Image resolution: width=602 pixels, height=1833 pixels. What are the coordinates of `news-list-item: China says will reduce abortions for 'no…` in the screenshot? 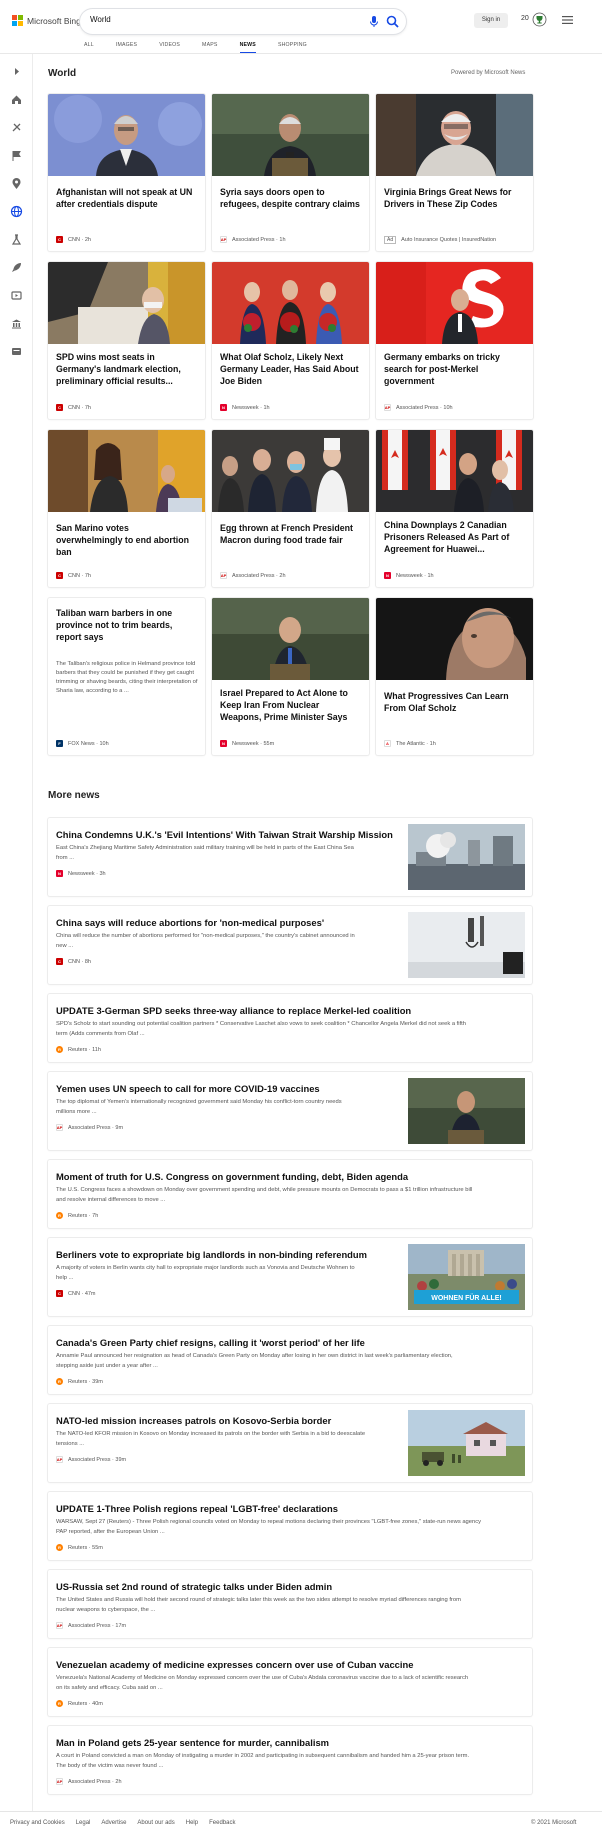 It's located at (290, 945).